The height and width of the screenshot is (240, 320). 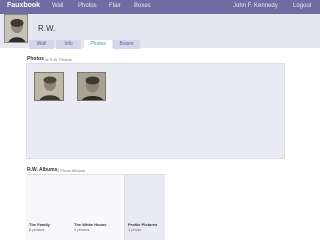 I want to click on albums-subtitle: 2 Photo Albums, so click(x=71, y=170).